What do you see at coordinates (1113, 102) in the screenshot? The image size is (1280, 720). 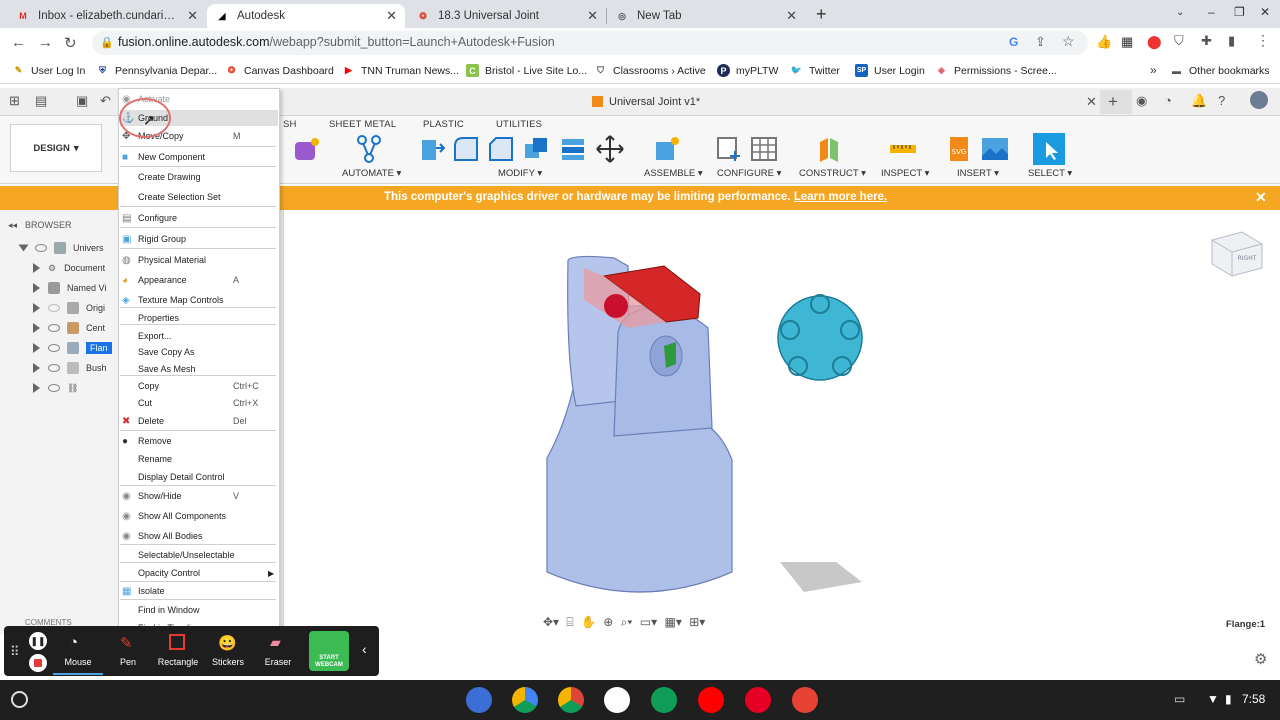 I see `plus-icon: +` at bounding box center [1113, 102].